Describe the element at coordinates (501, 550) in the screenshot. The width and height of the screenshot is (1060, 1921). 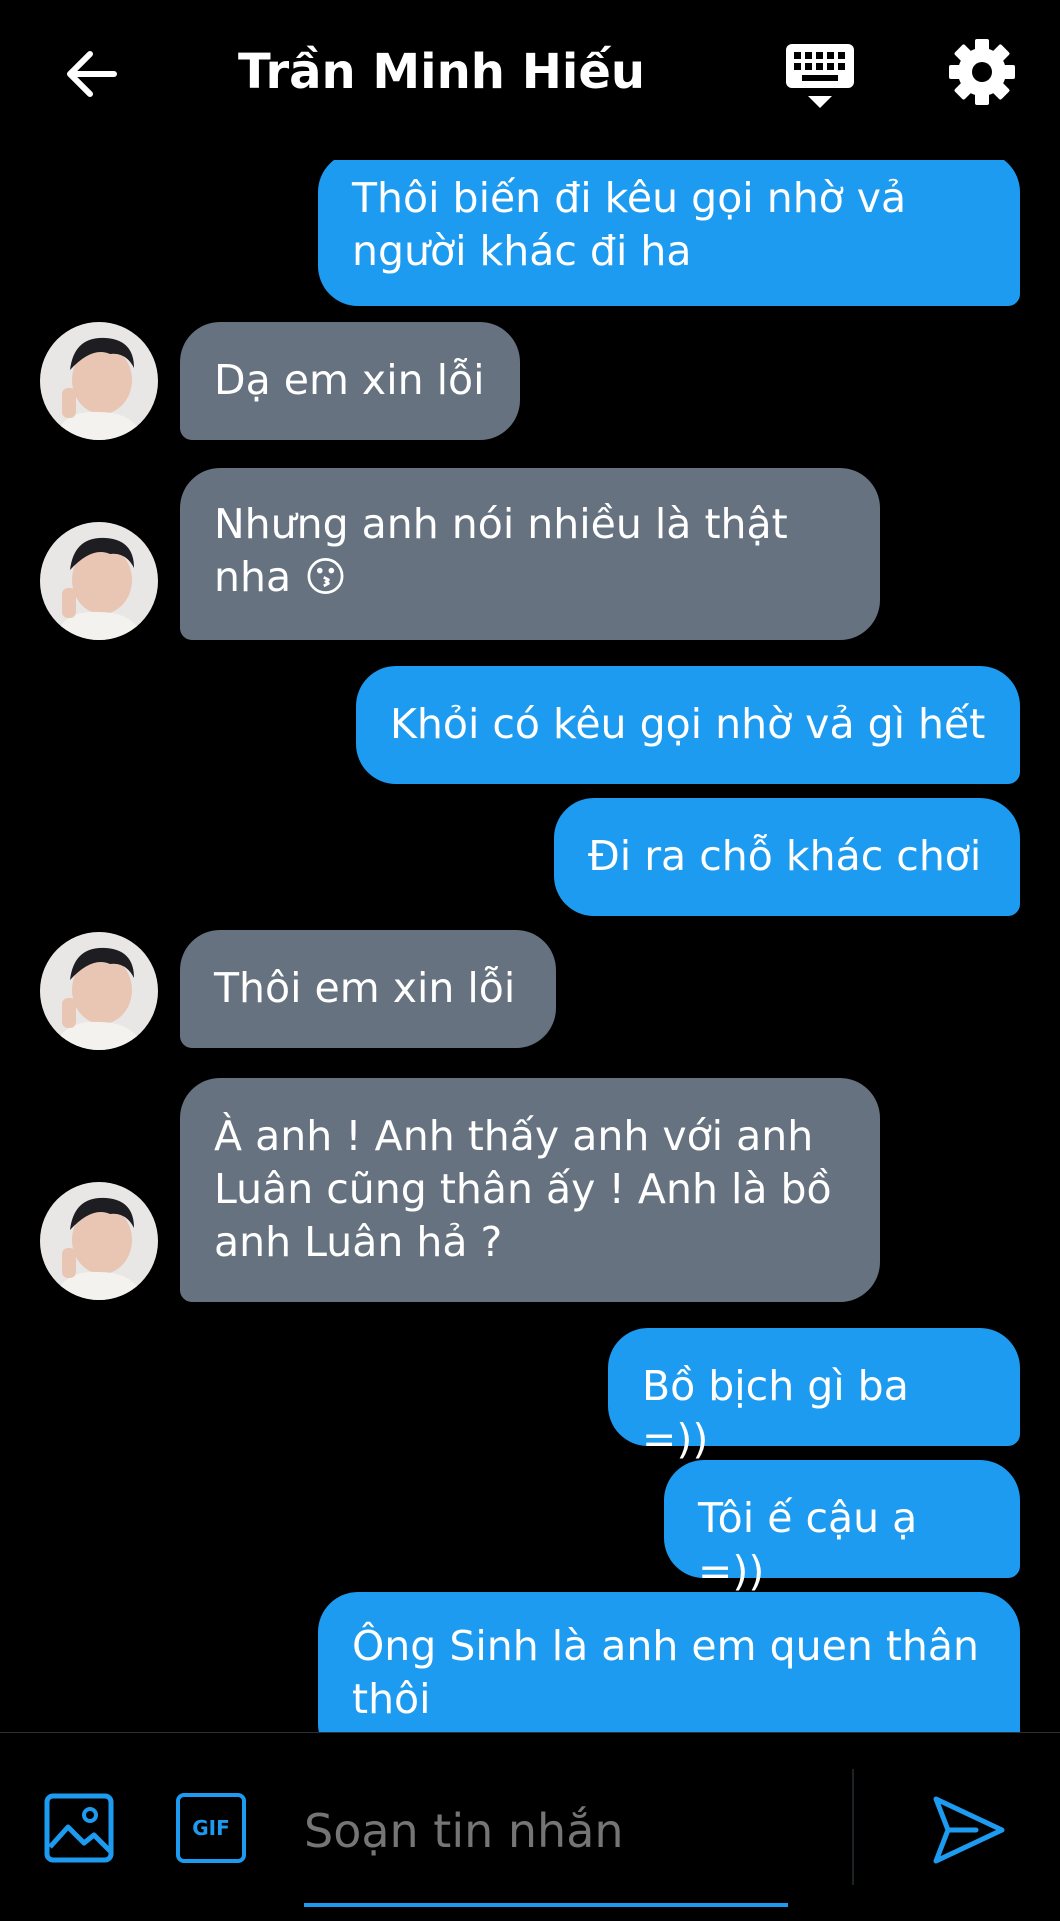
I see `message-text: Nhưng anh nói nhiều là thật nha 😗` at that location.